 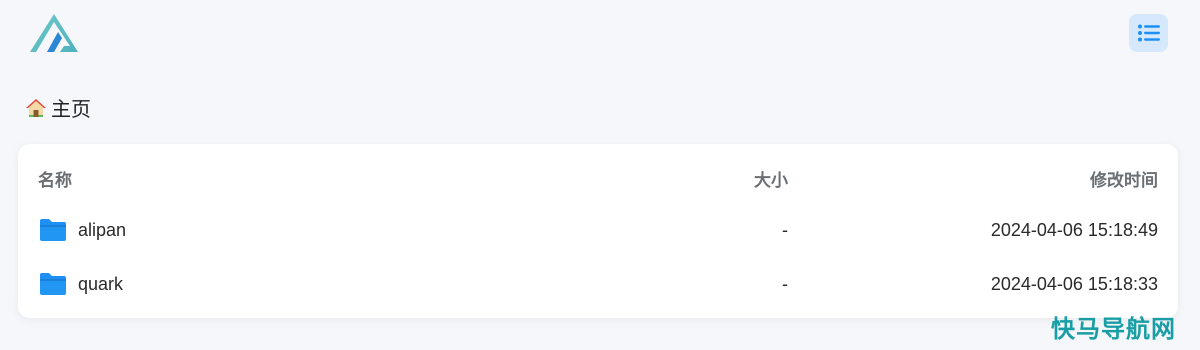 What do you see at coordinates (101, 283) in the screenshot?
I see `file-name: quark` at bounding box center [101, 283].